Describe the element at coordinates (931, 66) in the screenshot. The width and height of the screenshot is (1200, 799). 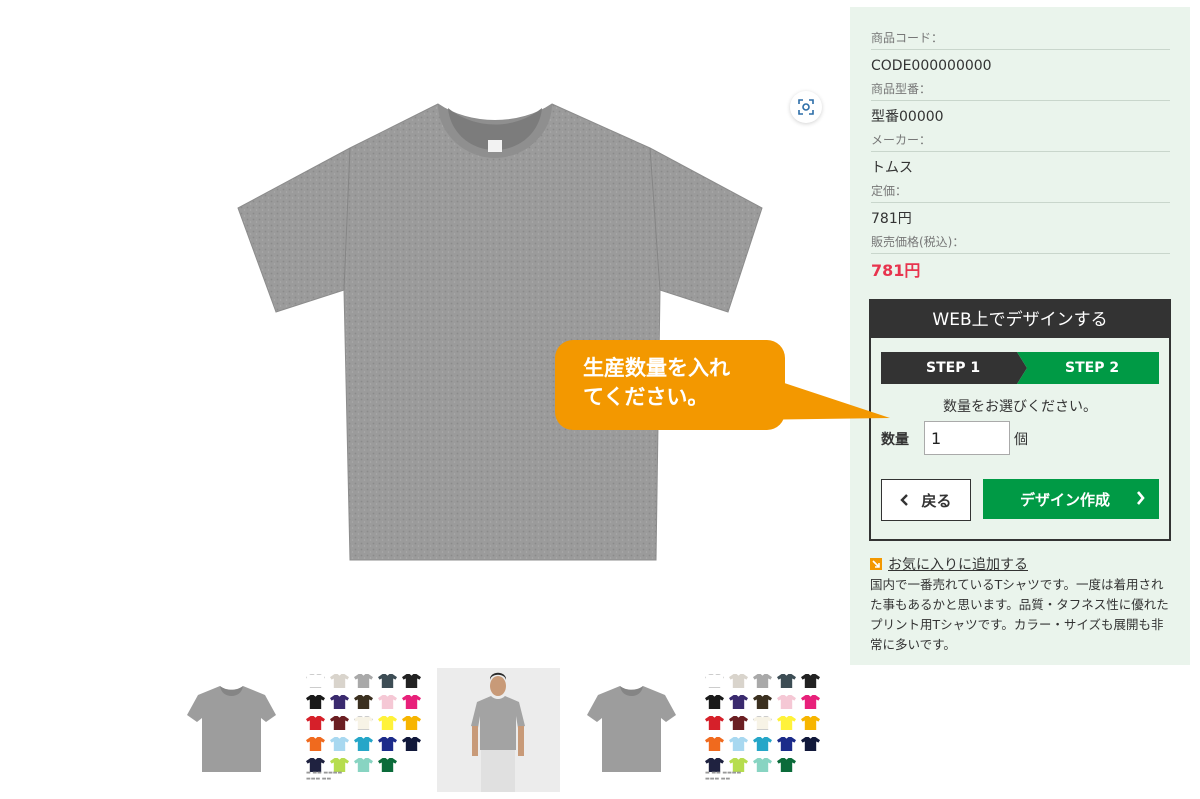
I see `spec-value: CODE000000000` at that location.